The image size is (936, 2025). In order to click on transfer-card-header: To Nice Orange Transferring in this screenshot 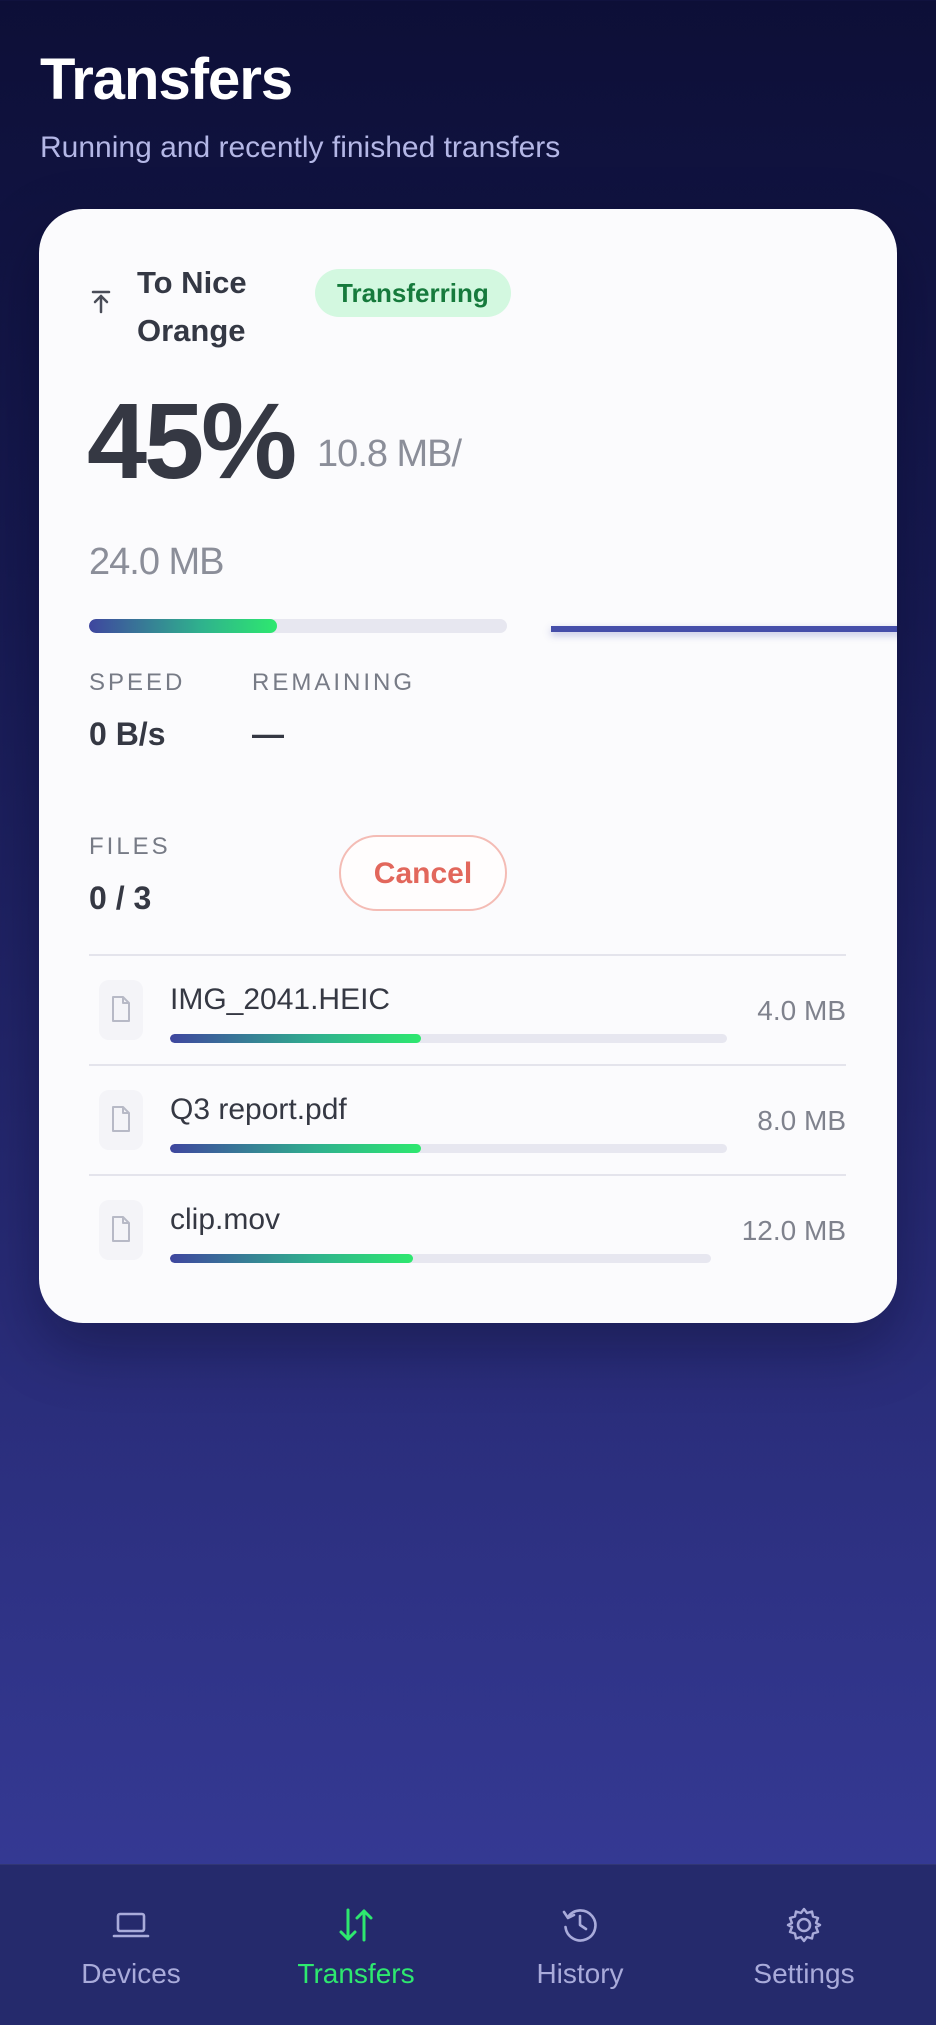, I will do `click(300, 307)`.